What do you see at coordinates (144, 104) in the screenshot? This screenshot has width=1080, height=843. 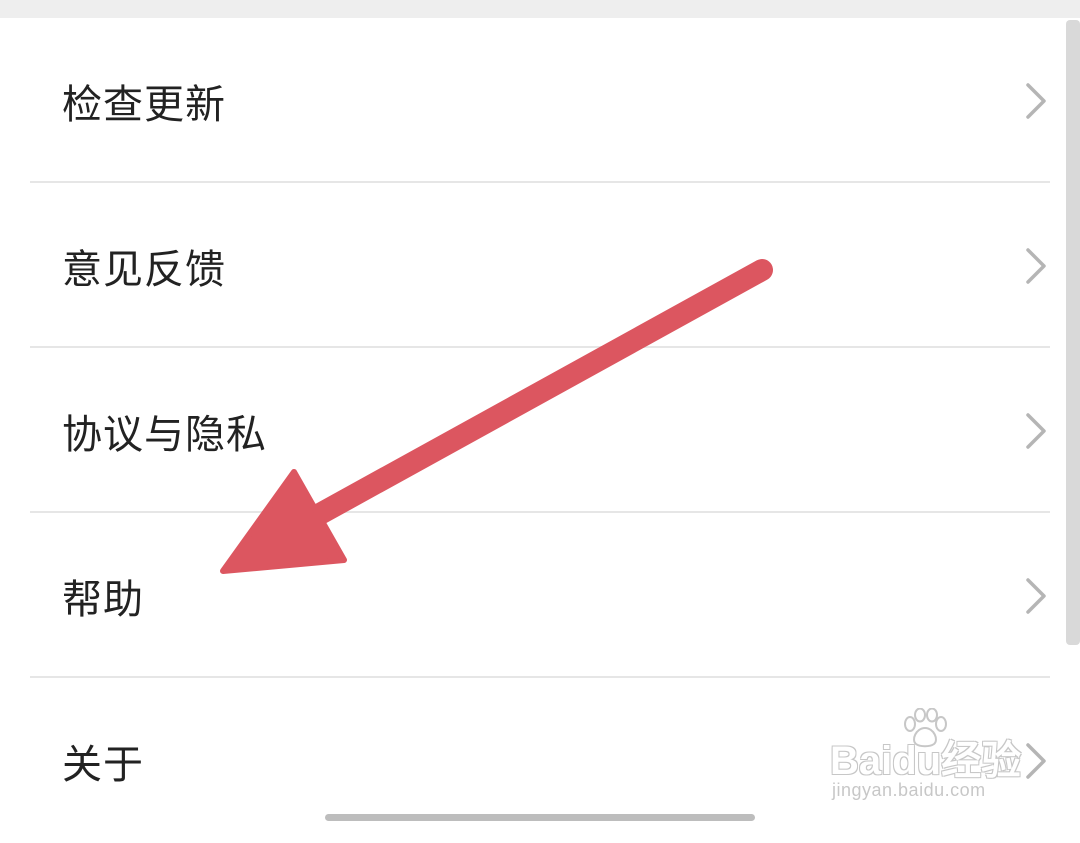 I see `settings-item-label: 检查更新` at bounding box center [144, 104].